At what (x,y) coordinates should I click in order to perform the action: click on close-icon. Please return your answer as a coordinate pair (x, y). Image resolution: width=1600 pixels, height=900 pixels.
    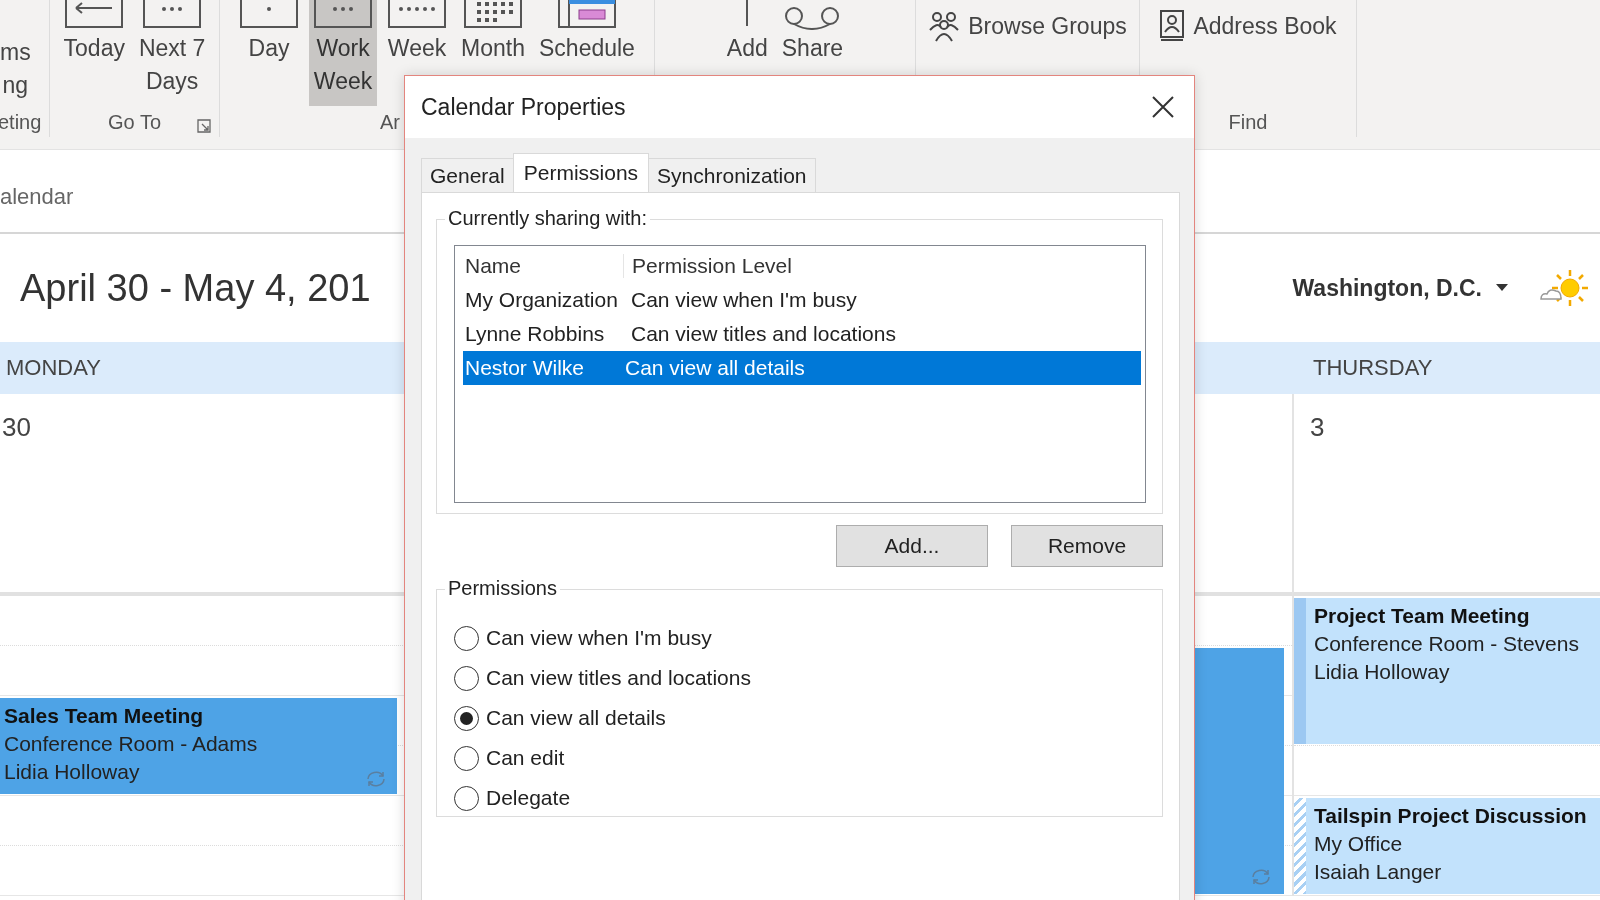
    Looking at the image, I should click on (1163, 107).